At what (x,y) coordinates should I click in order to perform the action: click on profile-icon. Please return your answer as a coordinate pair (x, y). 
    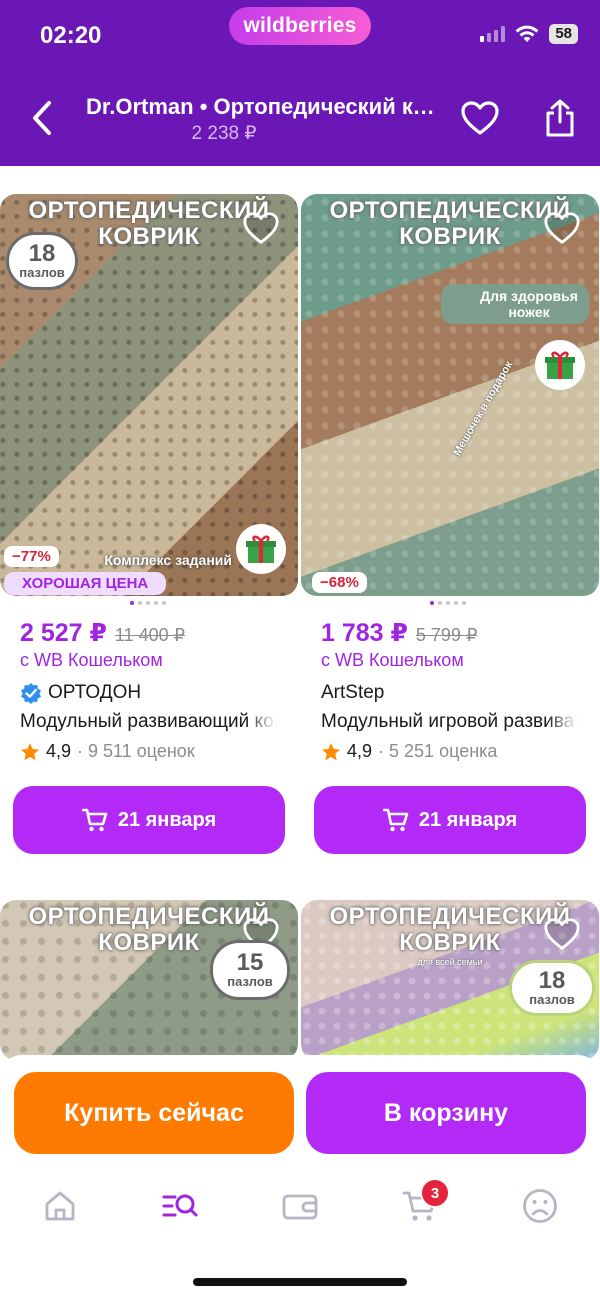
    Looking at the image, I should click on (540, 1206).